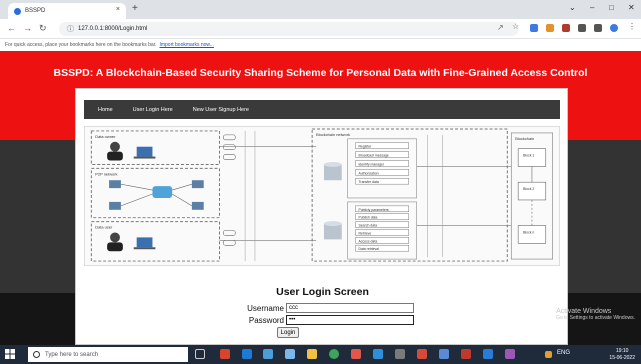 This screenshot has height=364, width=641. Describe the element at coordinates (106, 173) in the screenshot. I see `diagram-label: P2P network` at that location.